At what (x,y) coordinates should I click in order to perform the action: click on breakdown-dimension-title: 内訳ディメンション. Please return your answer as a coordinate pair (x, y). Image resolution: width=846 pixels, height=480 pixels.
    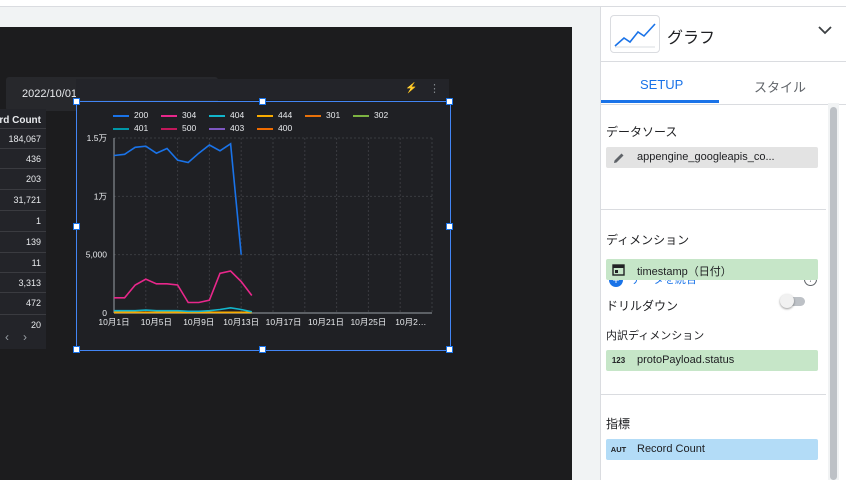
    Looking at the image, I should click on (655, 336).